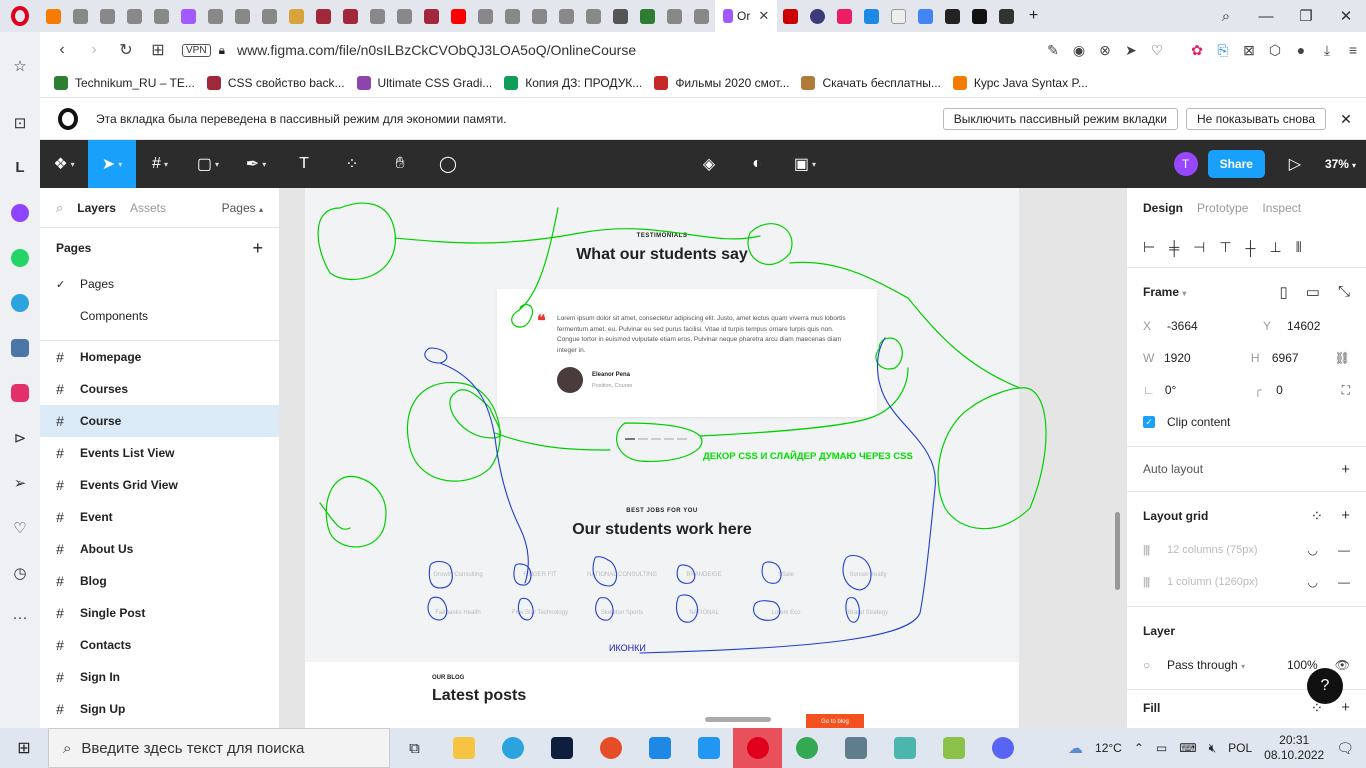  Describe the element at coordinates (1108, 748) in the screenshot. I see `weather-temp: 12°C` at that location.